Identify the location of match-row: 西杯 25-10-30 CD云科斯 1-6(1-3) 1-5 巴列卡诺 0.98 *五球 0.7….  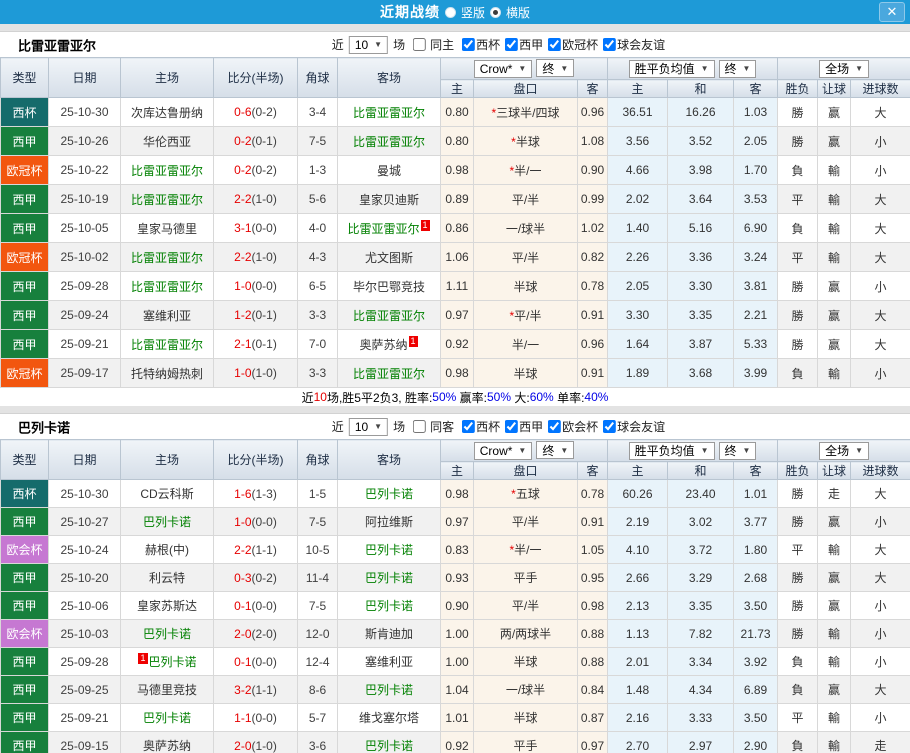
(455, 493).